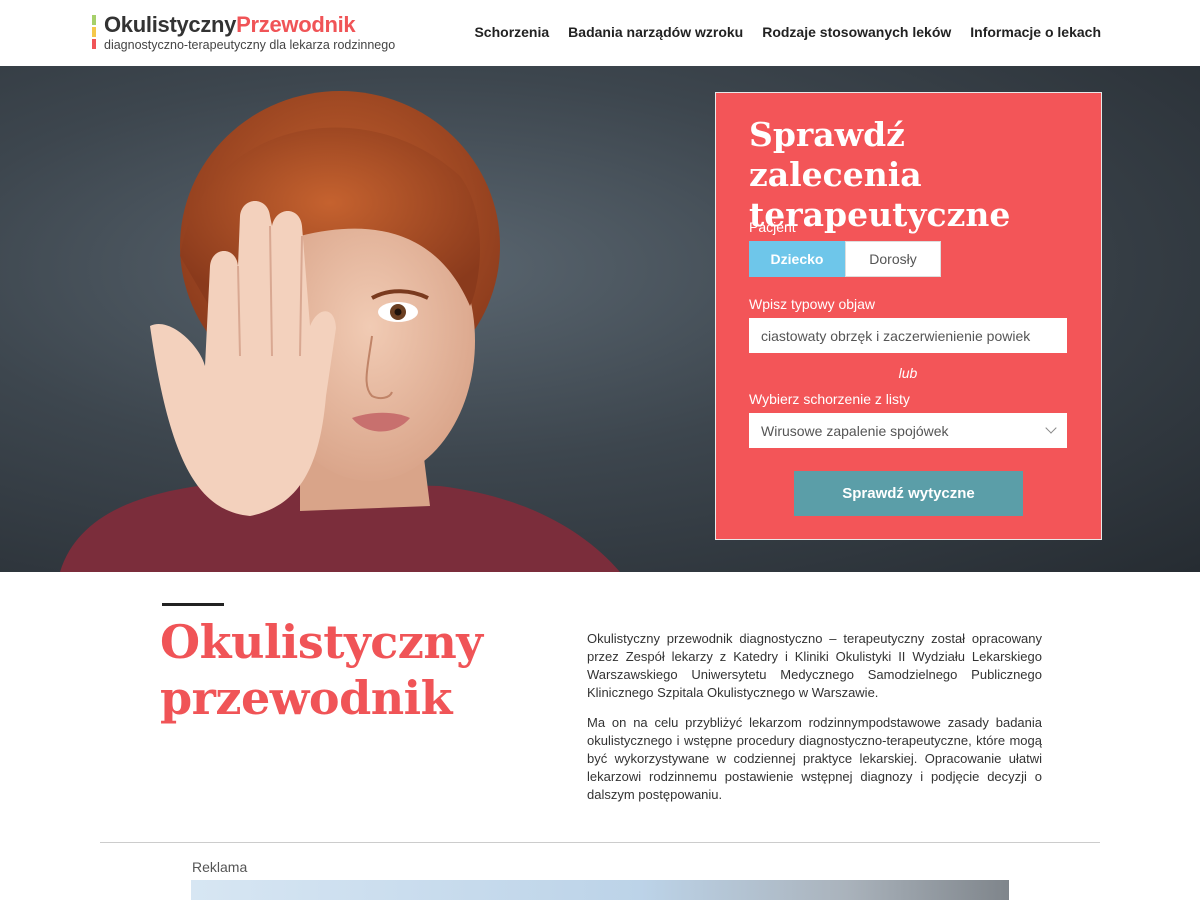 Image resolution: width=1200 pixels, height=900 pixels. Describe the element at coordinates (856, 32) in the screenshot. I see `nav-item-leki: Rodzaje stosowanych leków` at that location.